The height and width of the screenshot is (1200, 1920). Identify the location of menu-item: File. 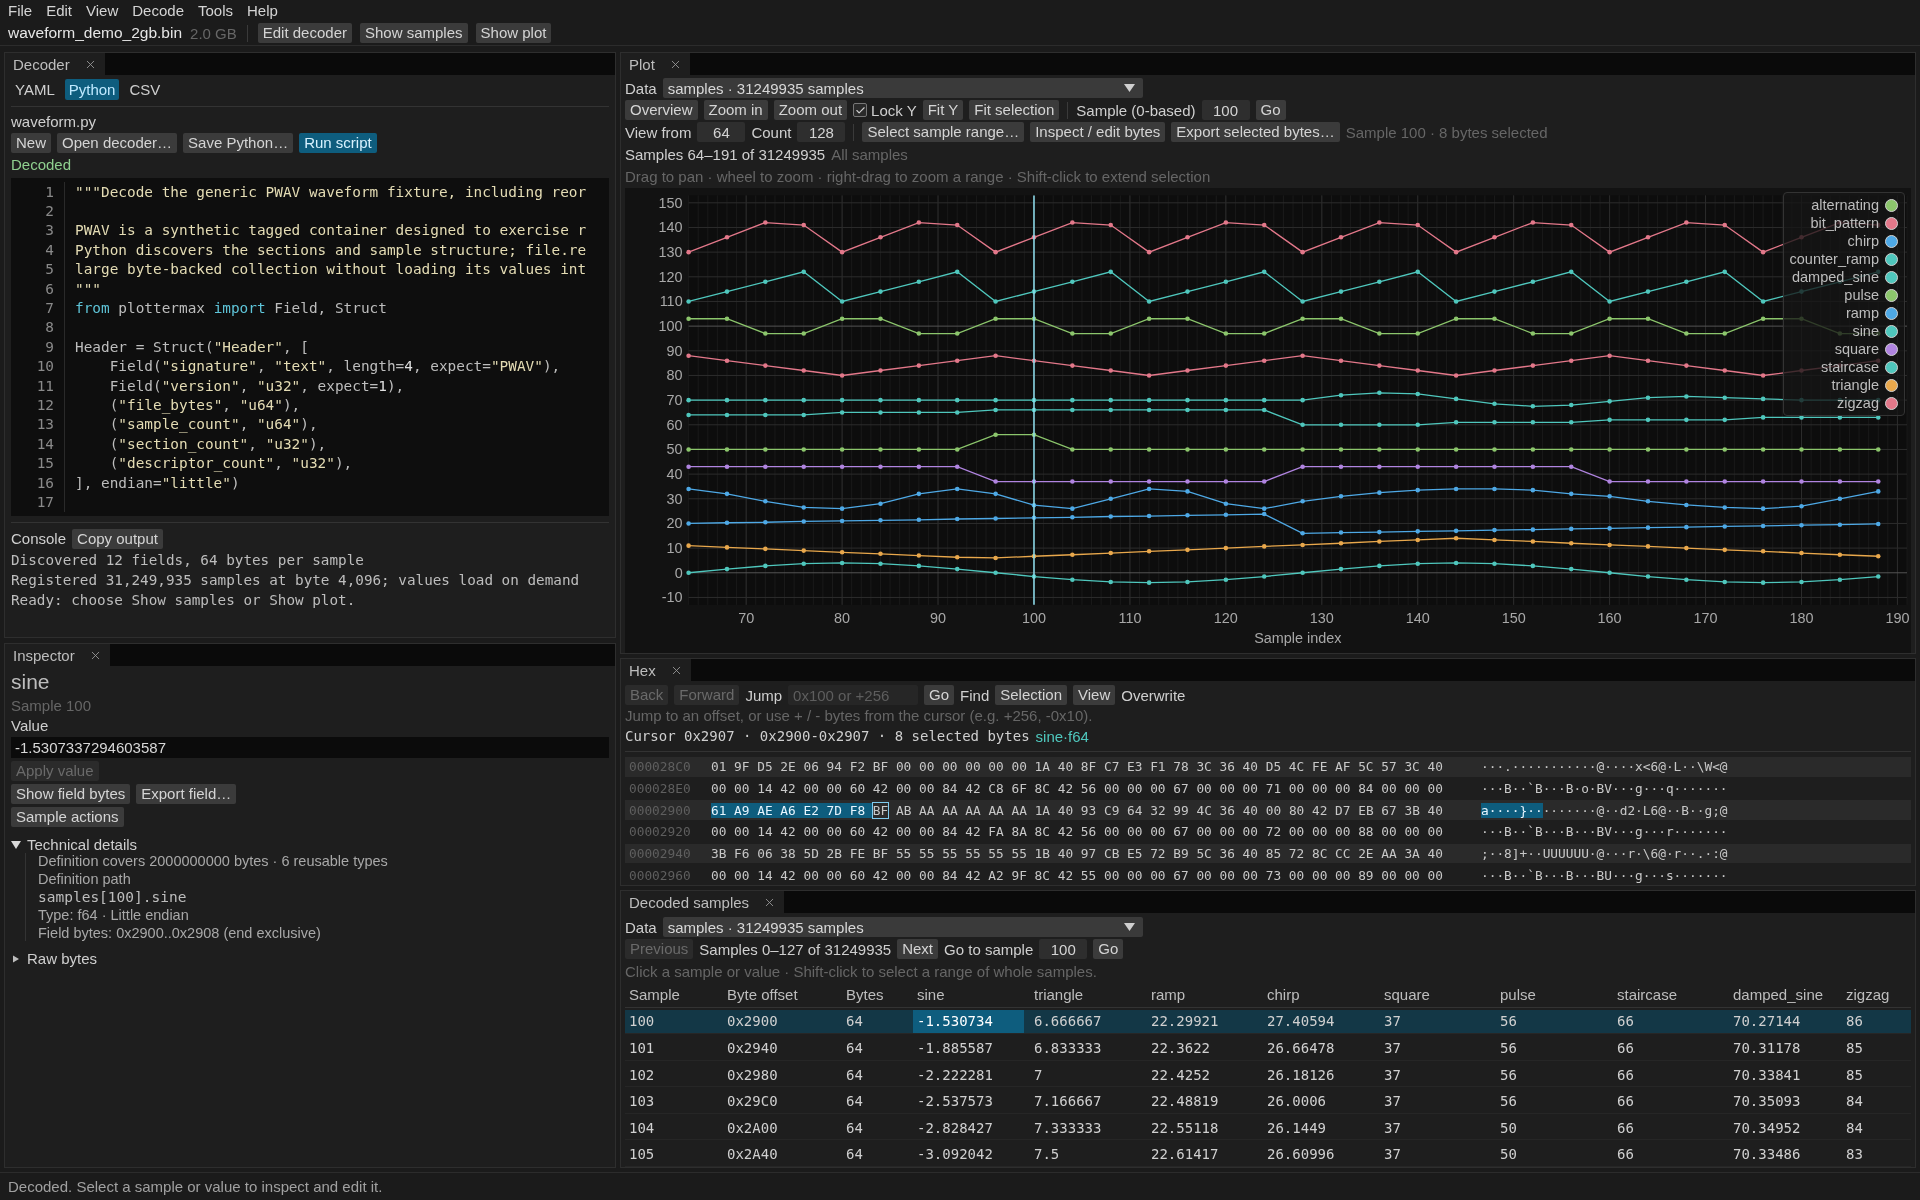
(20, 10).